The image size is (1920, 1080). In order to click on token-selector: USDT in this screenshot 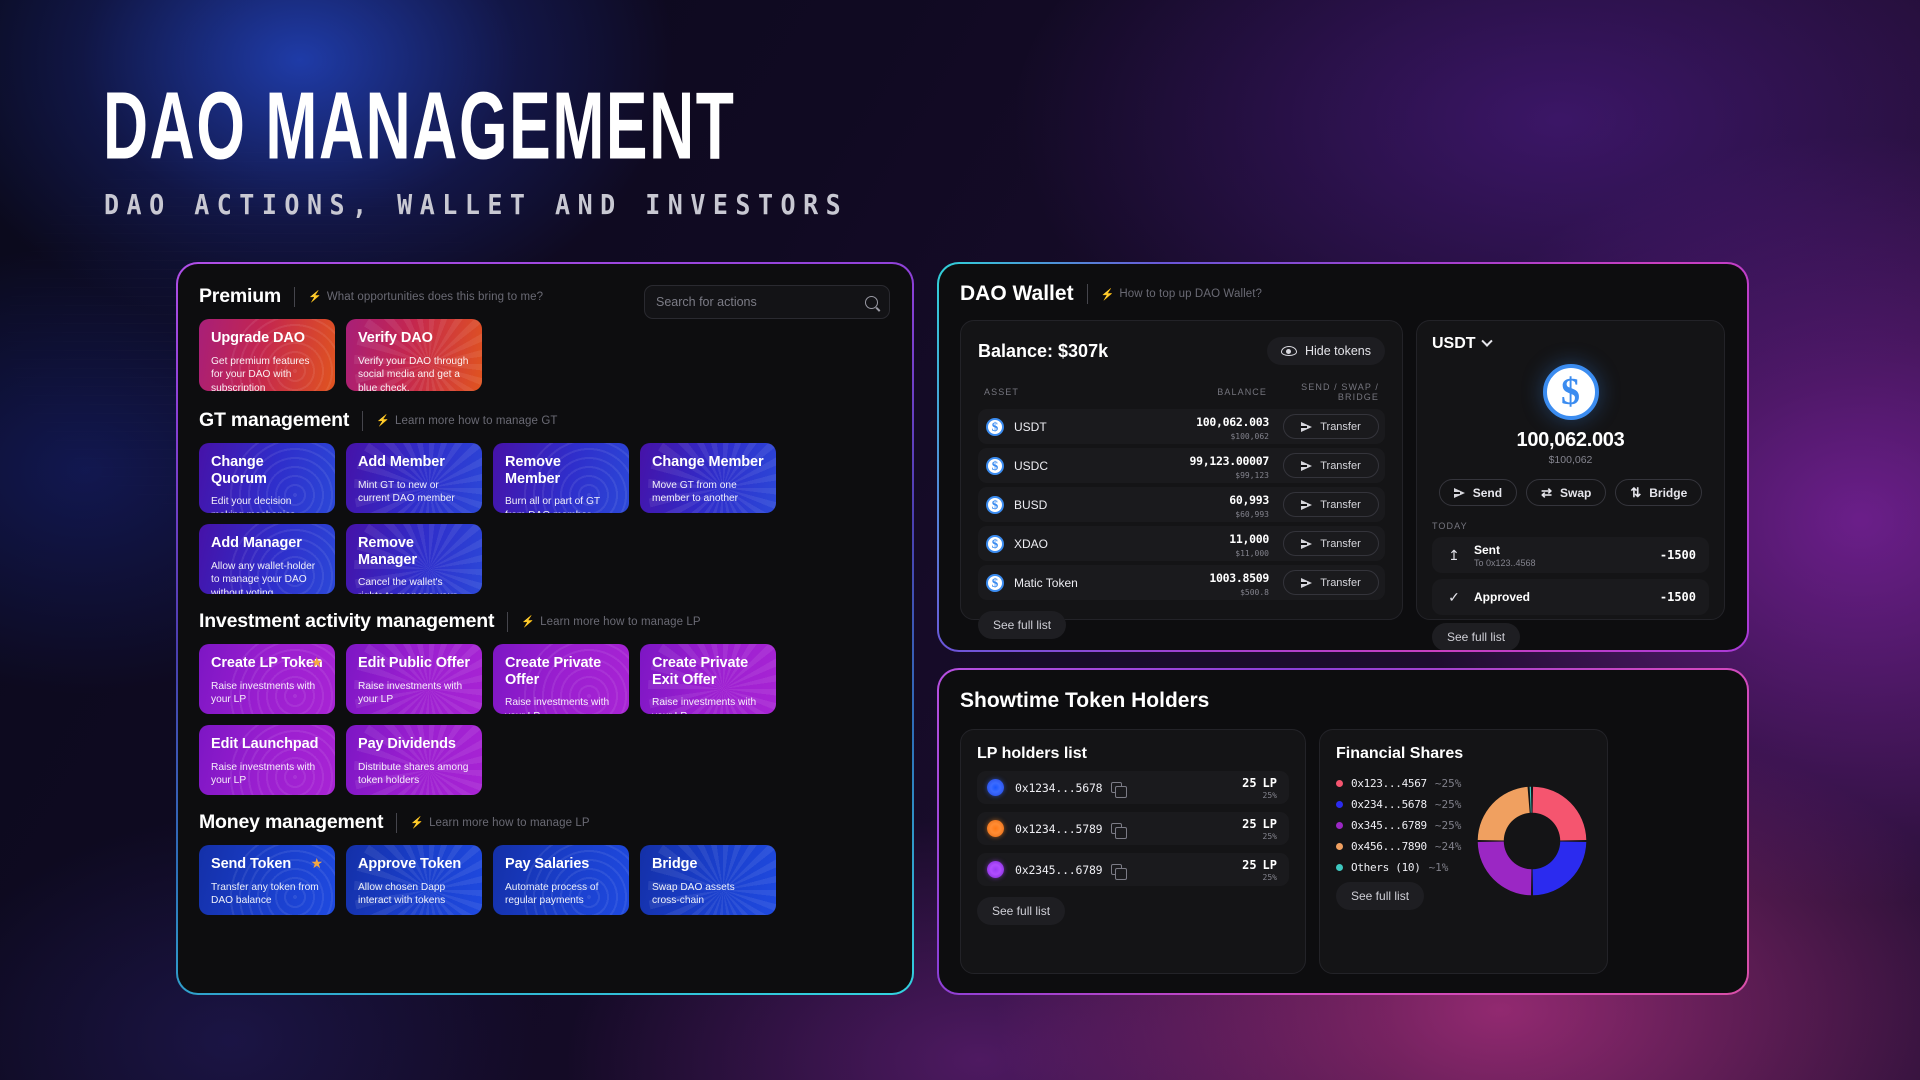, I will do `click(1570, 344)`.